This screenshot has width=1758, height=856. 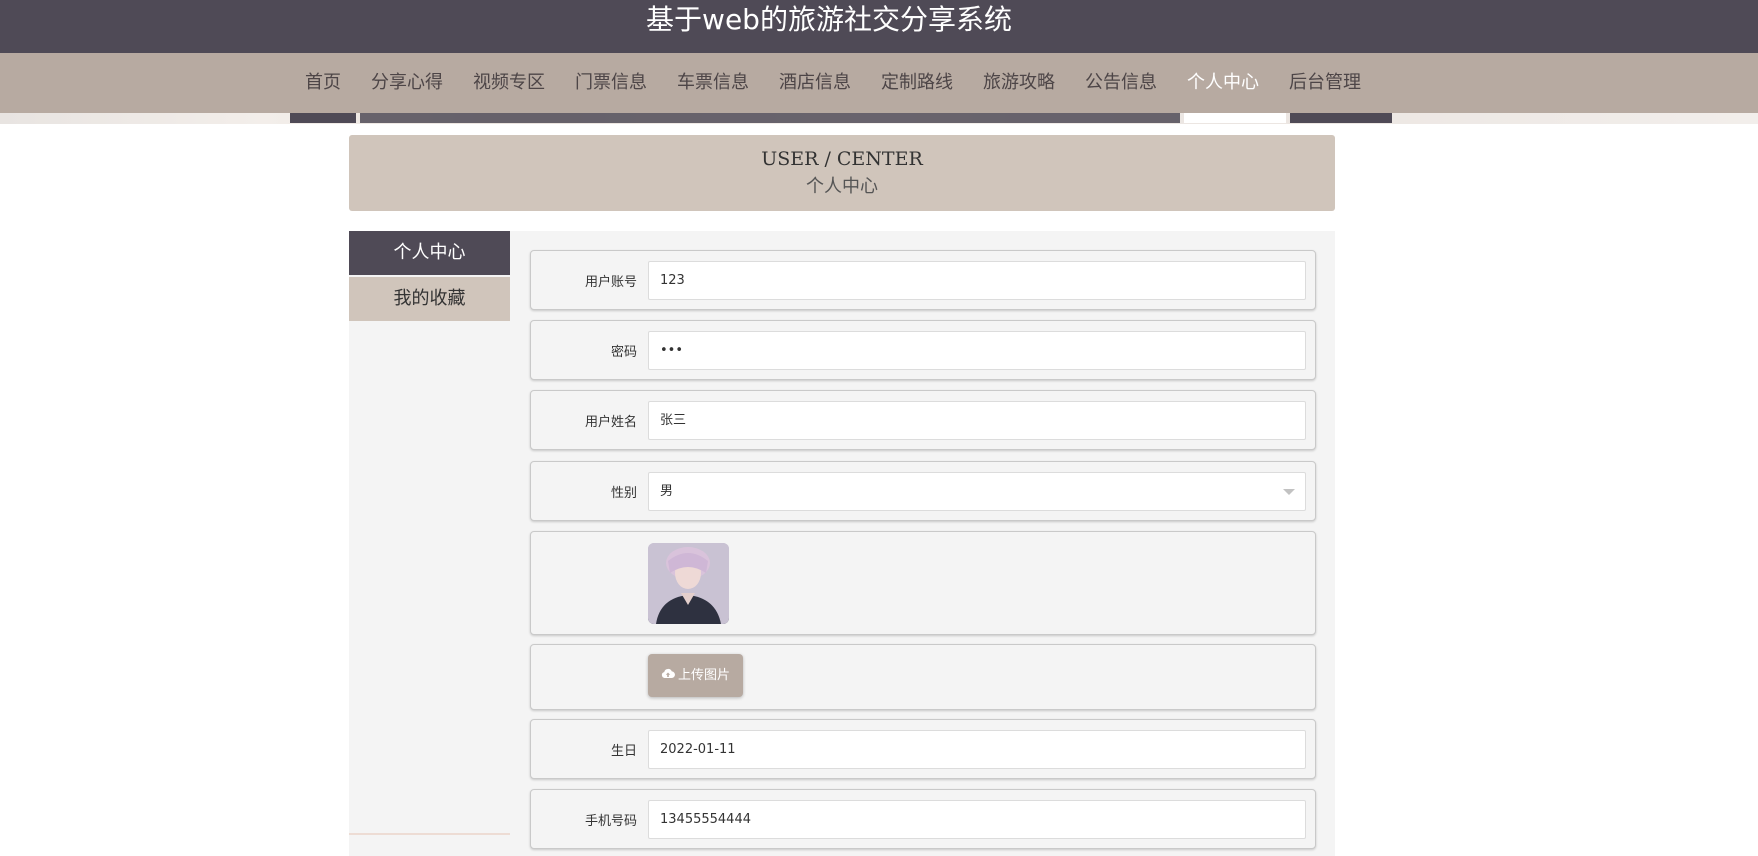 I want to click on username-label: 用户账号, so click(x=610, y=282).